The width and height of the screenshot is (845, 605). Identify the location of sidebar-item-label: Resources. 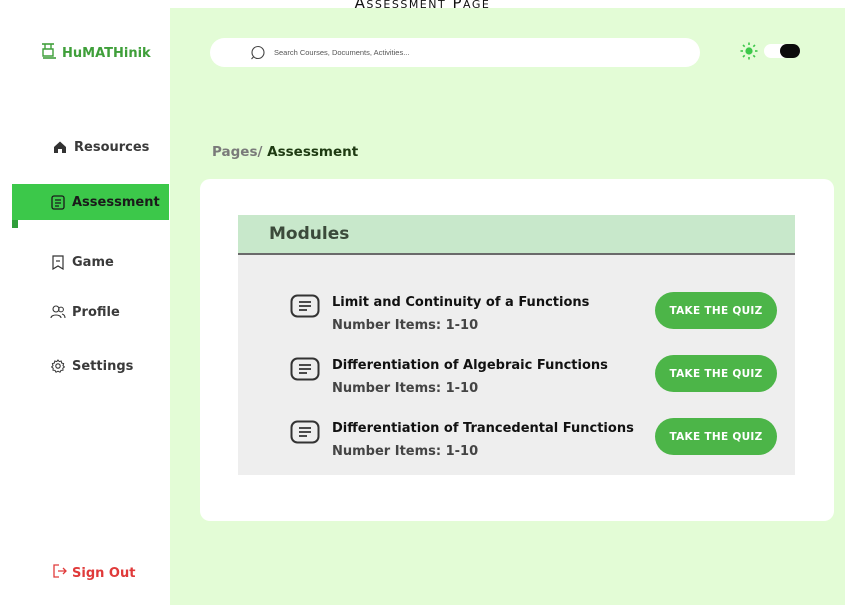
(112, 147).